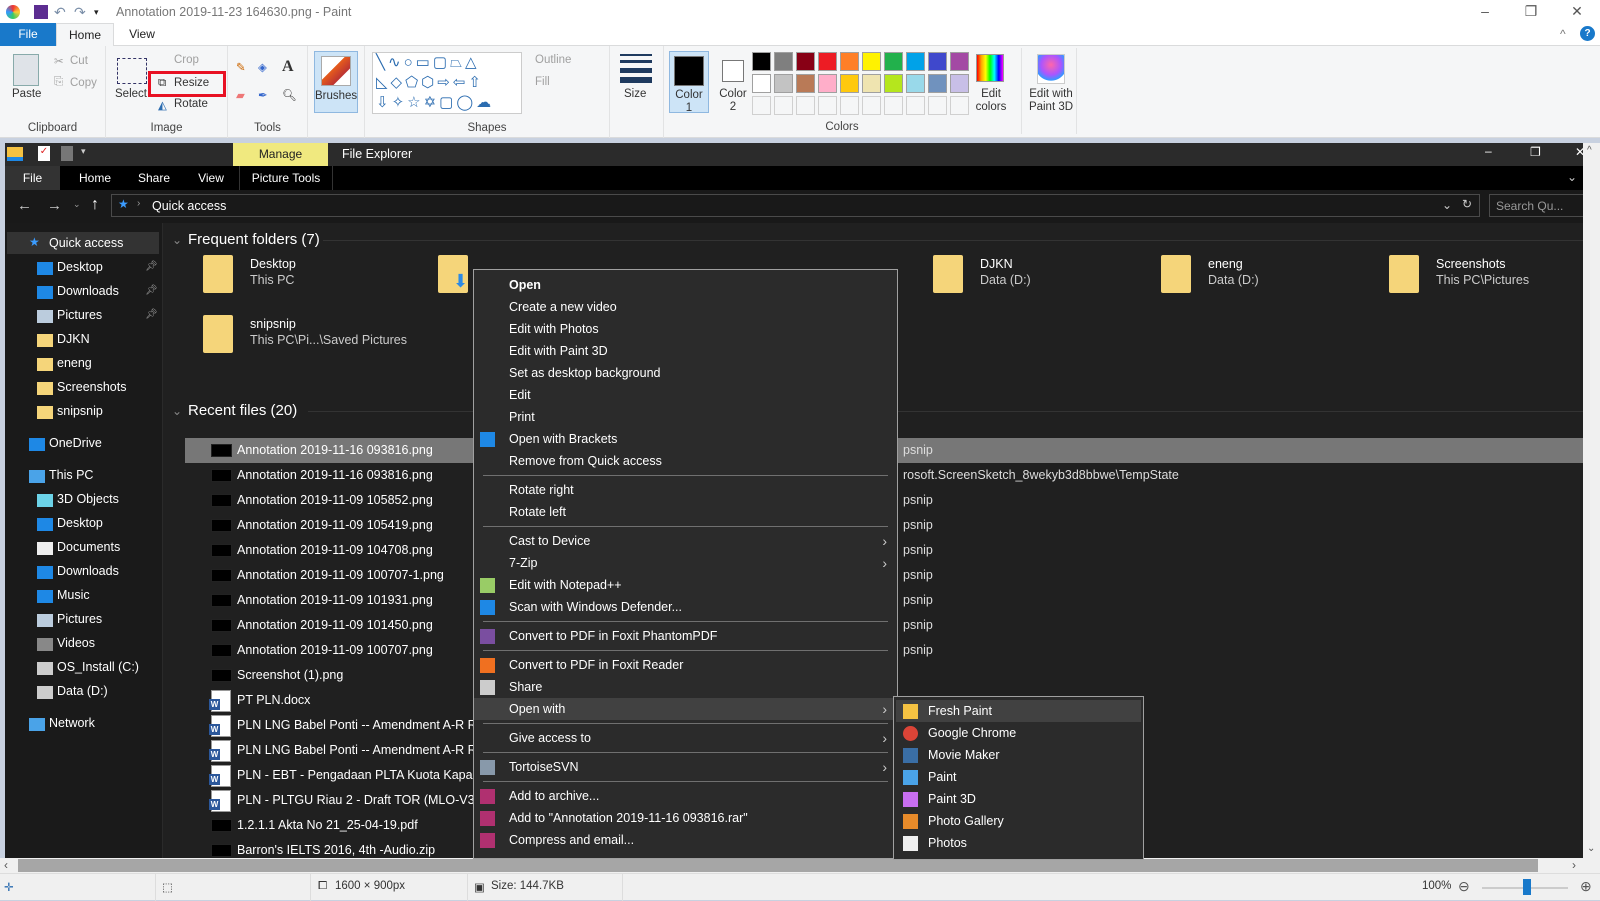 The height and width of the screenshot is (901, 1600). Describe the element at coordinates (72, 723) in the screenshot. I see `nav-item: Network` at that location.